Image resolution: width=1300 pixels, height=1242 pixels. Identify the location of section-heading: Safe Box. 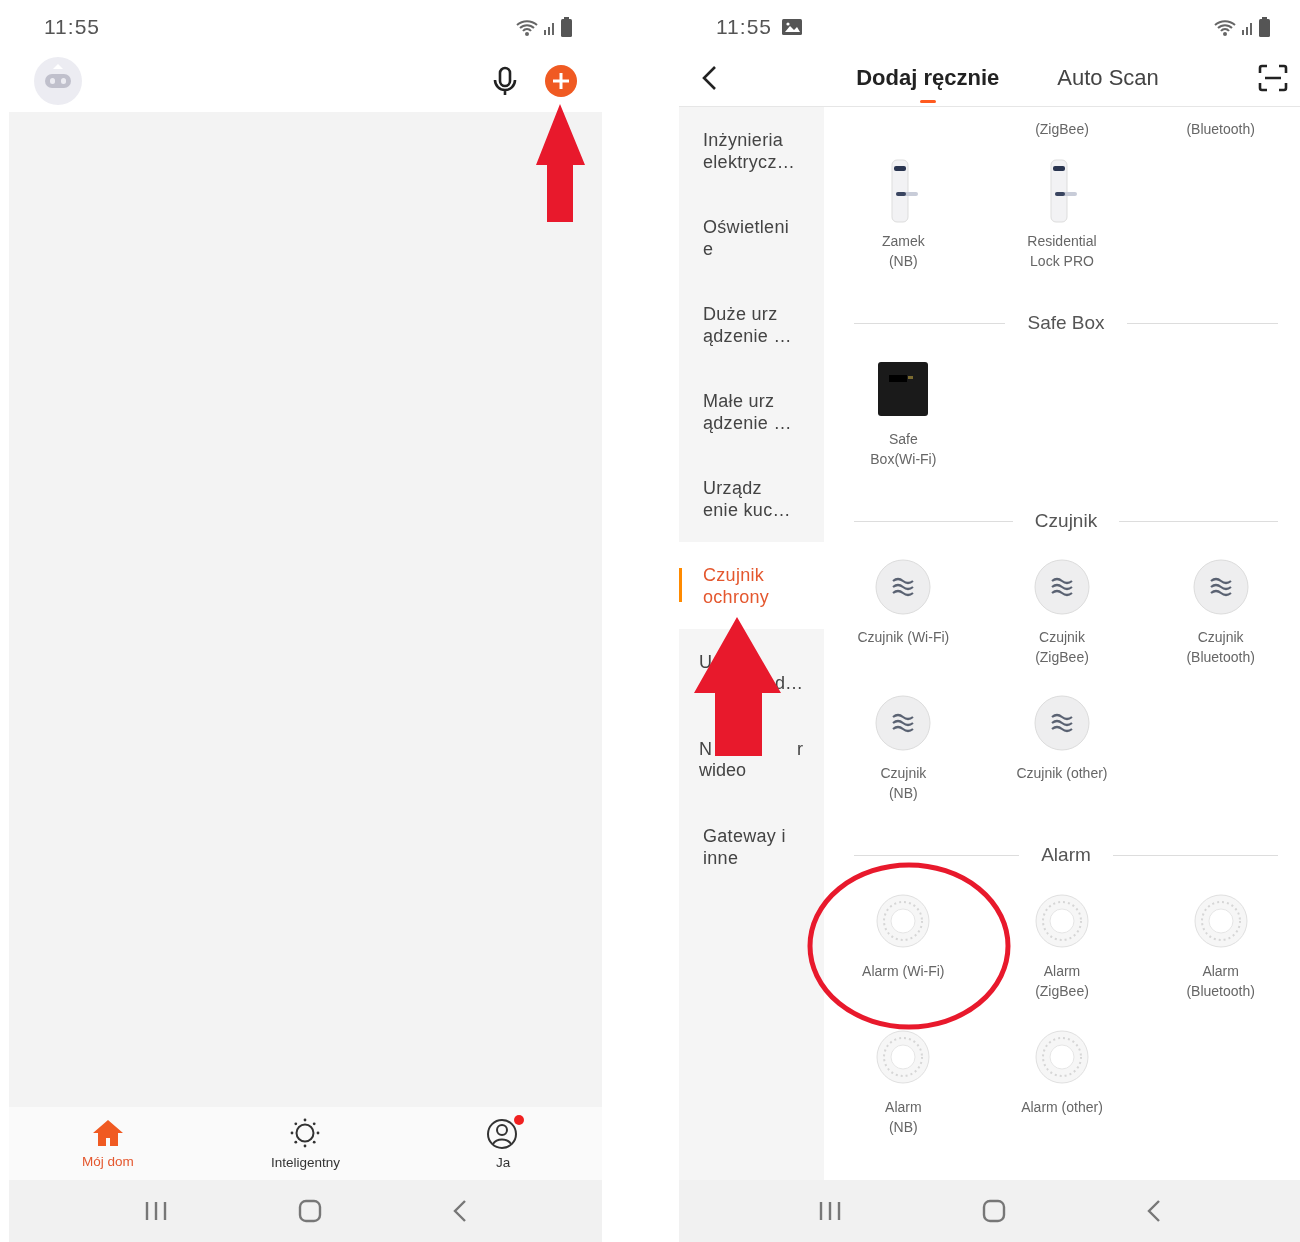
(1066, 323).